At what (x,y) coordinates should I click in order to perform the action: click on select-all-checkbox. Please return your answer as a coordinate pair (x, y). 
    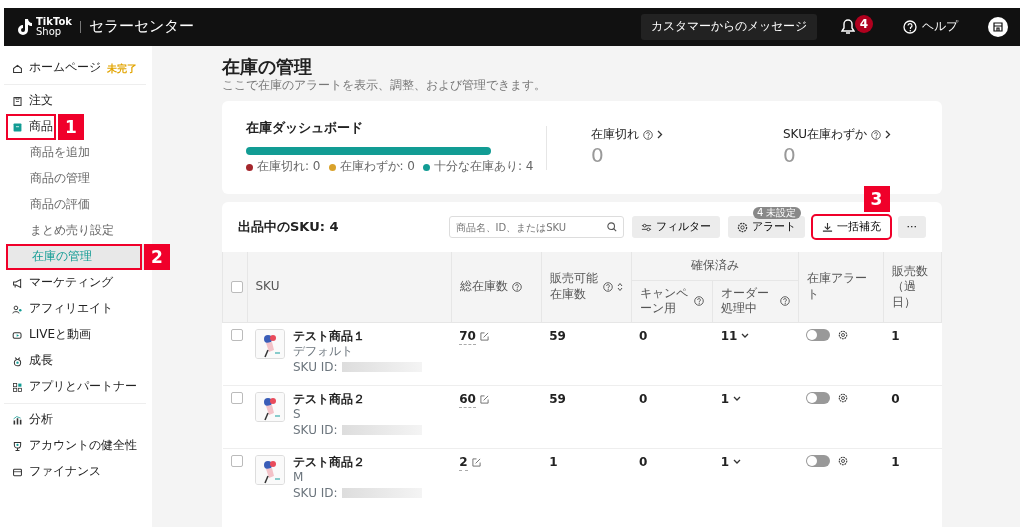
    Looking at the image, I should click on (237, 286).